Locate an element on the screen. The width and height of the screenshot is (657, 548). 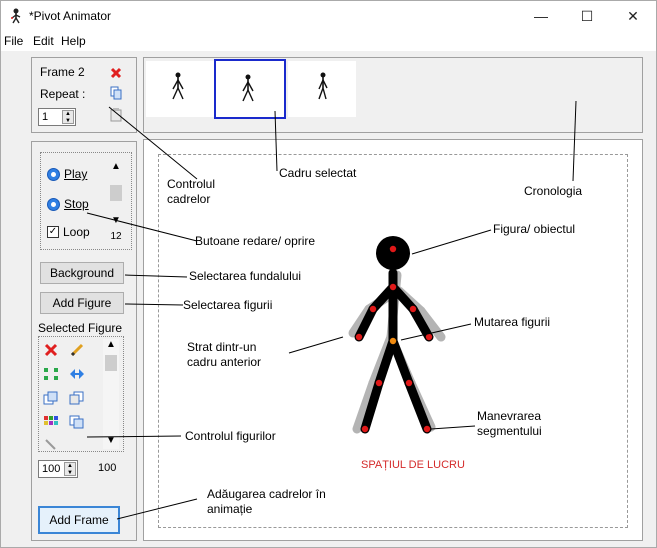
delete-figure-icon is located at coordinates (51, 350).